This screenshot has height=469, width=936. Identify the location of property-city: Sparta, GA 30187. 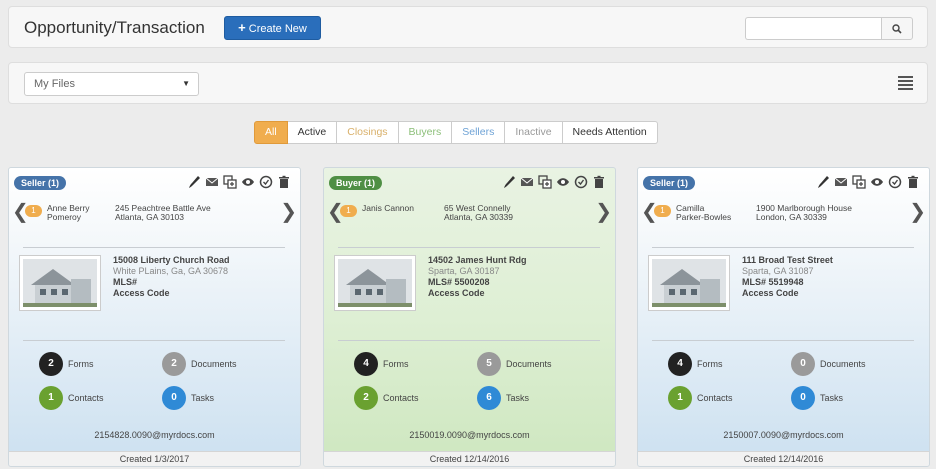
(464, 271).